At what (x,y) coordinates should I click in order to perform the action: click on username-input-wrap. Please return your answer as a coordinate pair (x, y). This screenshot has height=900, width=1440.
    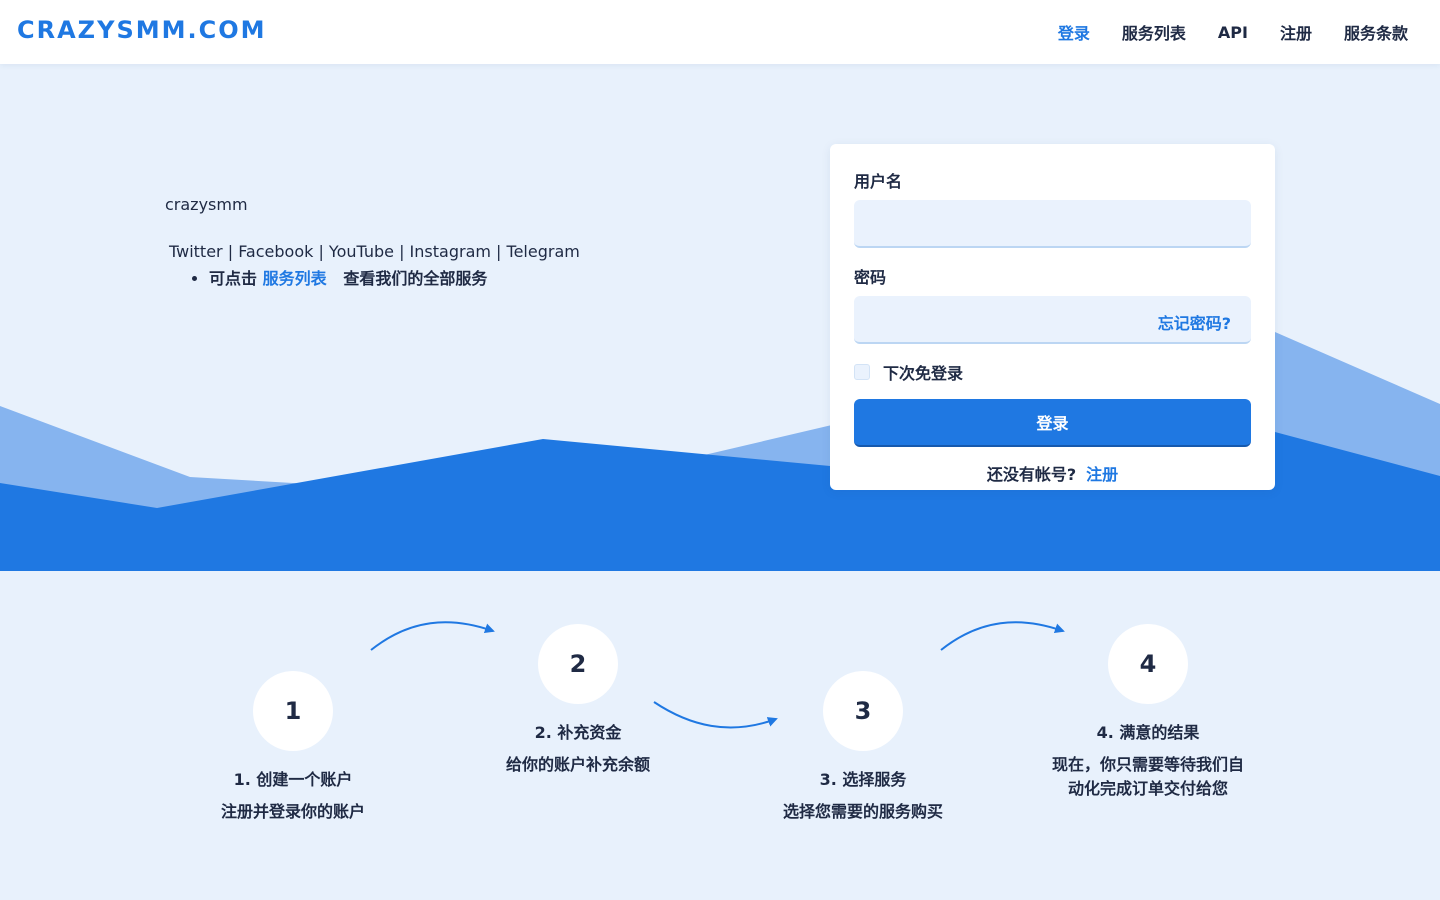
    Looking at the image, I should click on (1052, 224).